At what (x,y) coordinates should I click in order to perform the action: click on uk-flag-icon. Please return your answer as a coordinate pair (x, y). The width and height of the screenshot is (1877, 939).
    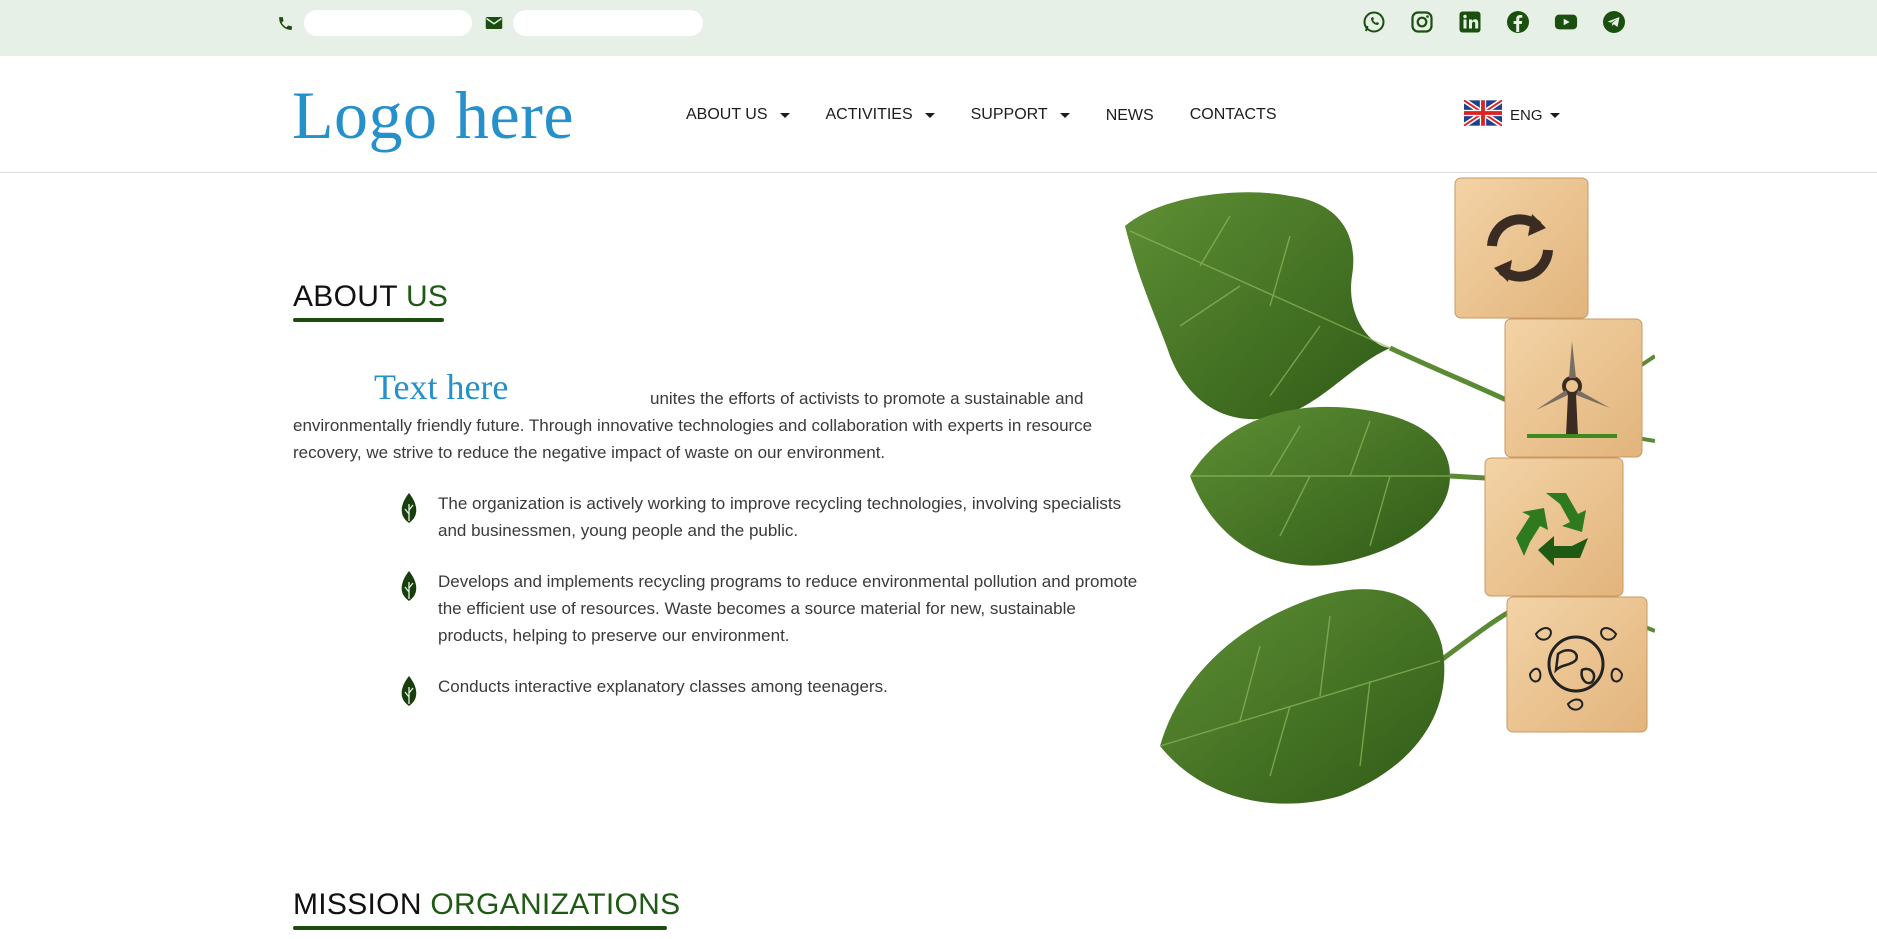
    Looking at the image, I should click on (1483, 114).